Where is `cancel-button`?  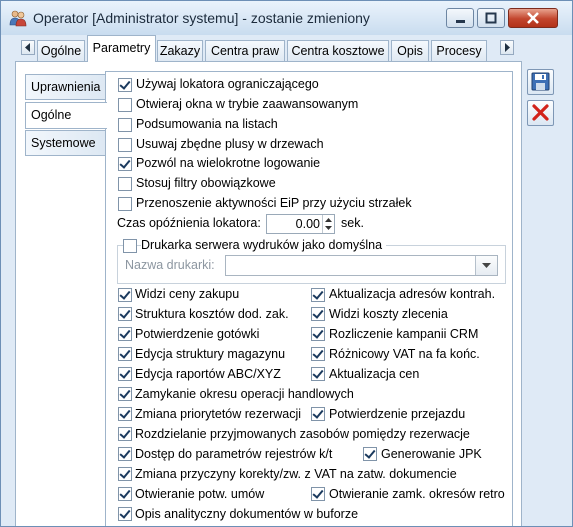 cancel-button is located at coordinates (540, 113).